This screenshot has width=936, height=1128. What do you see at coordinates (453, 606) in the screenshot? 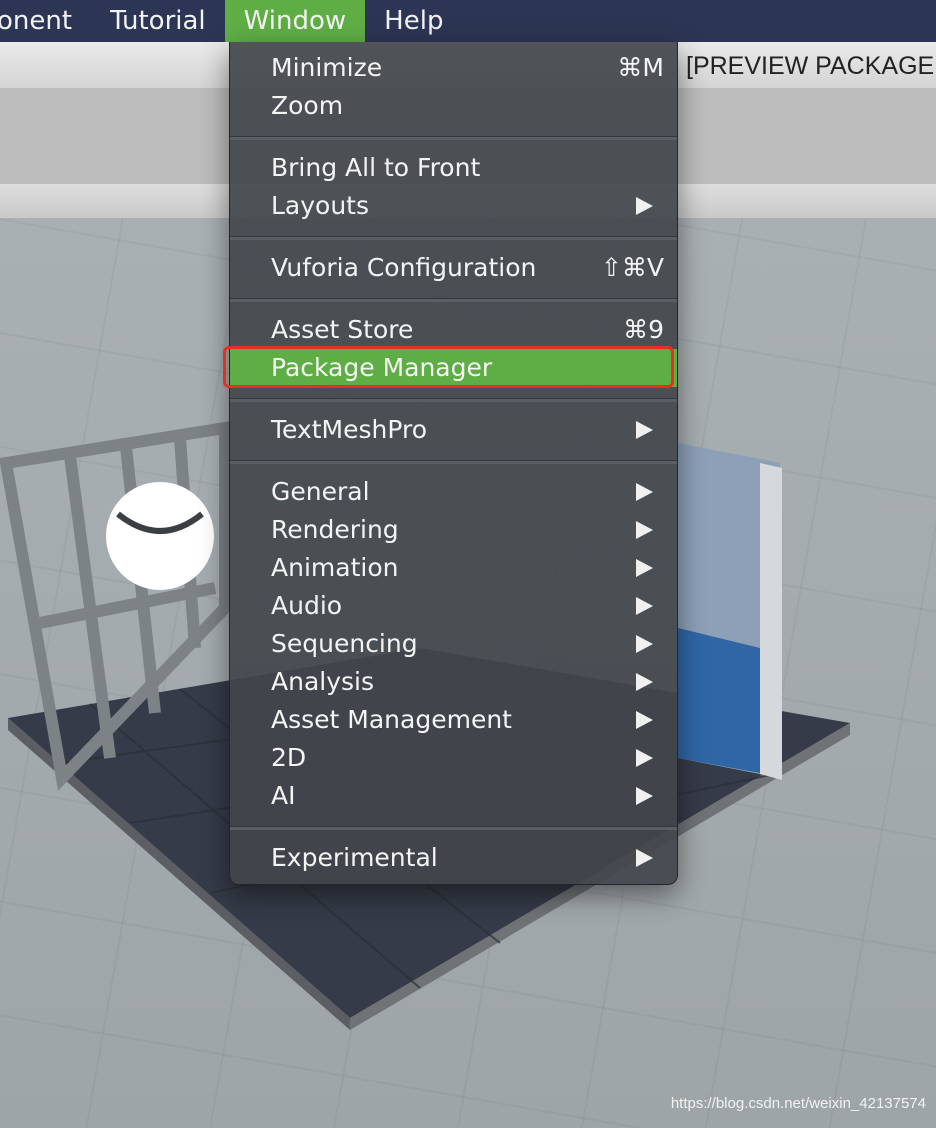
I see `menu-item-audio: Audio` at bounding box center [453, 606].